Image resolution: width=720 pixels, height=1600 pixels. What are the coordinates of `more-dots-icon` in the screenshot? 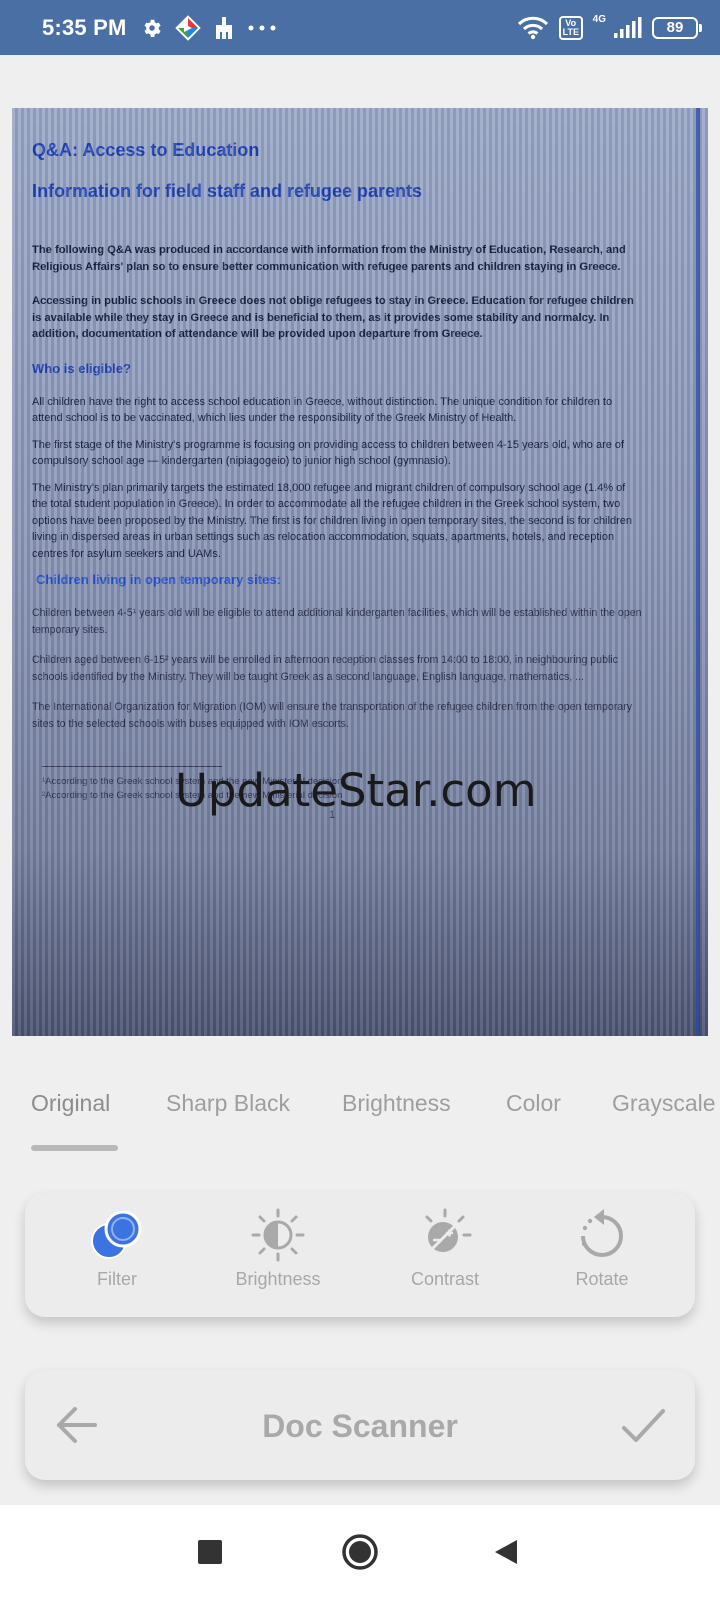 It's located at (262, 27).